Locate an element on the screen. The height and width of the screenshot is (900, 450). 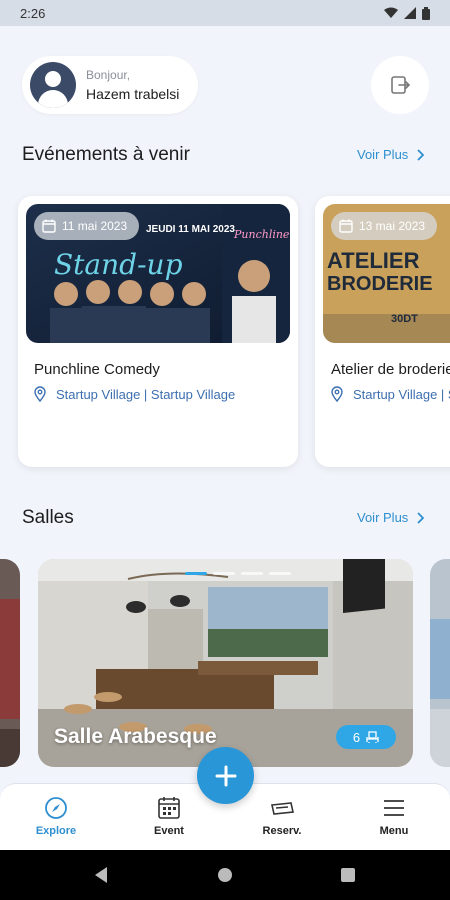
logout-button is located at coordinates (400, 85).